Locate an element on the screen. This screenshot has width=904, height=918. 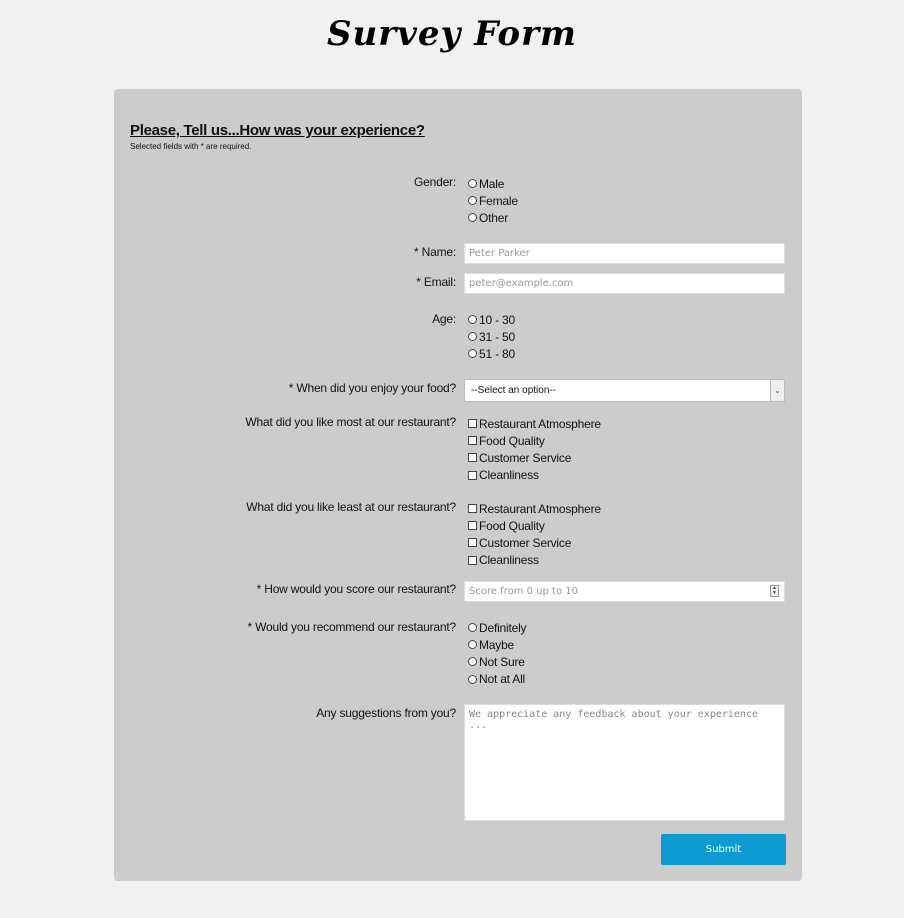
name-label: * Name: is located at coordinates (435, 252).